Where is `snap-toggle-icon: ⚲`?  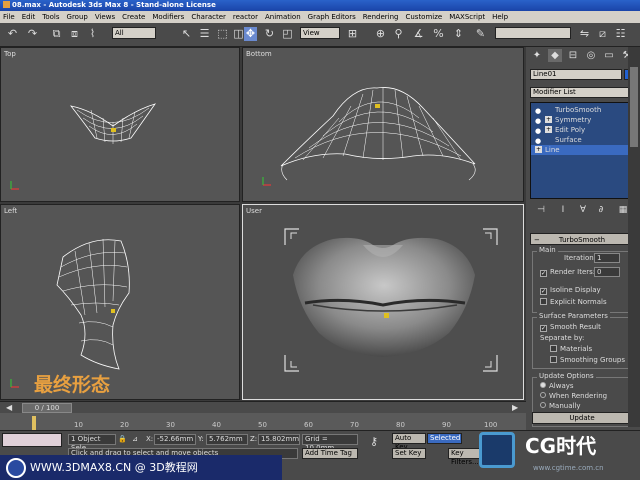
snap-toggle-icon: ⚲ is located at coordinates (398, 34).